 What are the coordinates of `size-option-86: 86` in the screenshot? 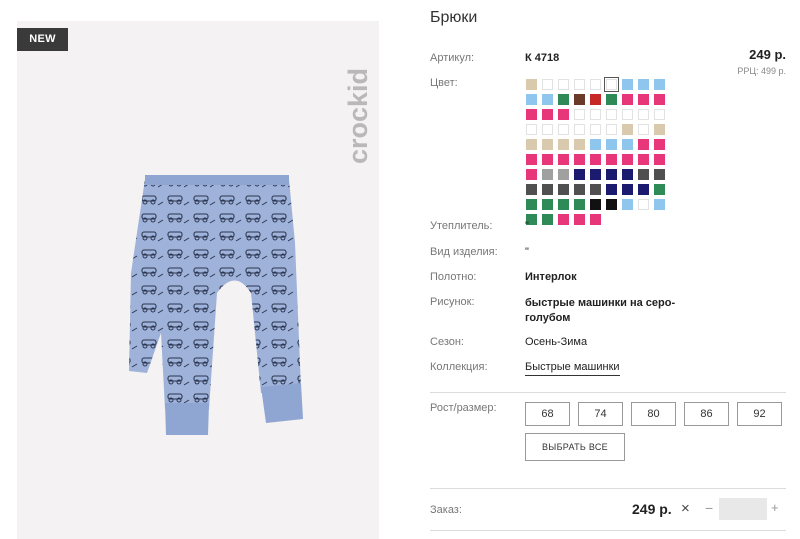 It's located at (706, 414).